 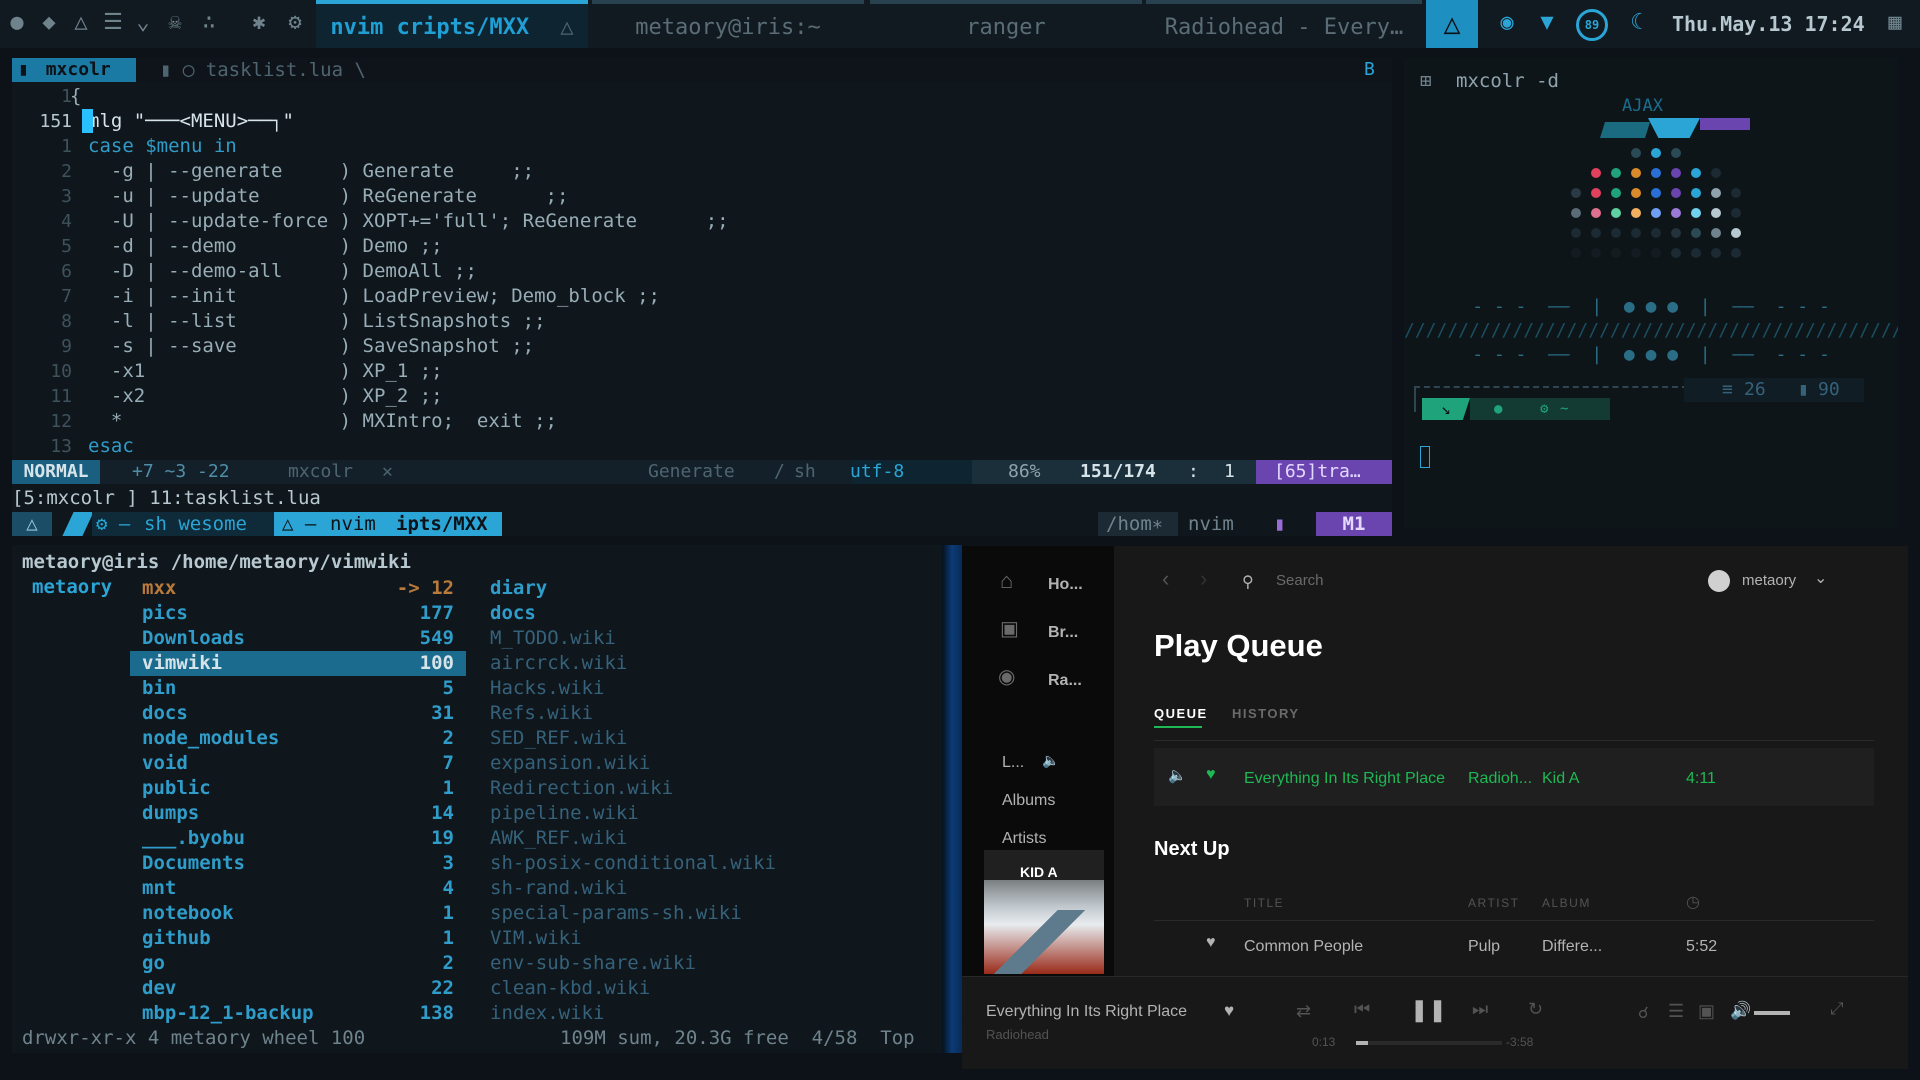 What do you see at coordinates (581, 788) in the screenshot?
I see `preview-item: Redirection.wiki` at bounding box center [581, 788].